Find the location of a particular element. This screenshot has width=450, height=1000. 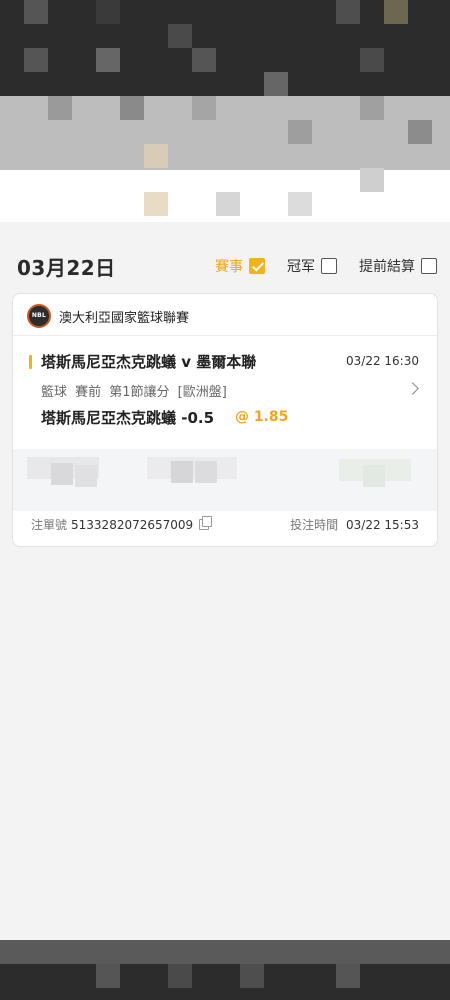

match-title: 塔斯馬尼亞杰克跳蟻 v 墨爾本聯 is located at coordinates (149, 362).